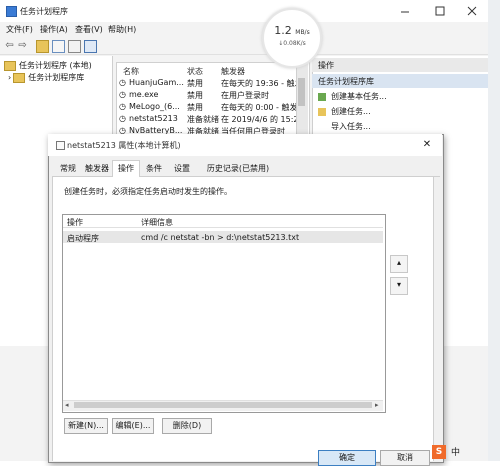  I want to click on window-title: 任务计划程序, so click(44, 11).